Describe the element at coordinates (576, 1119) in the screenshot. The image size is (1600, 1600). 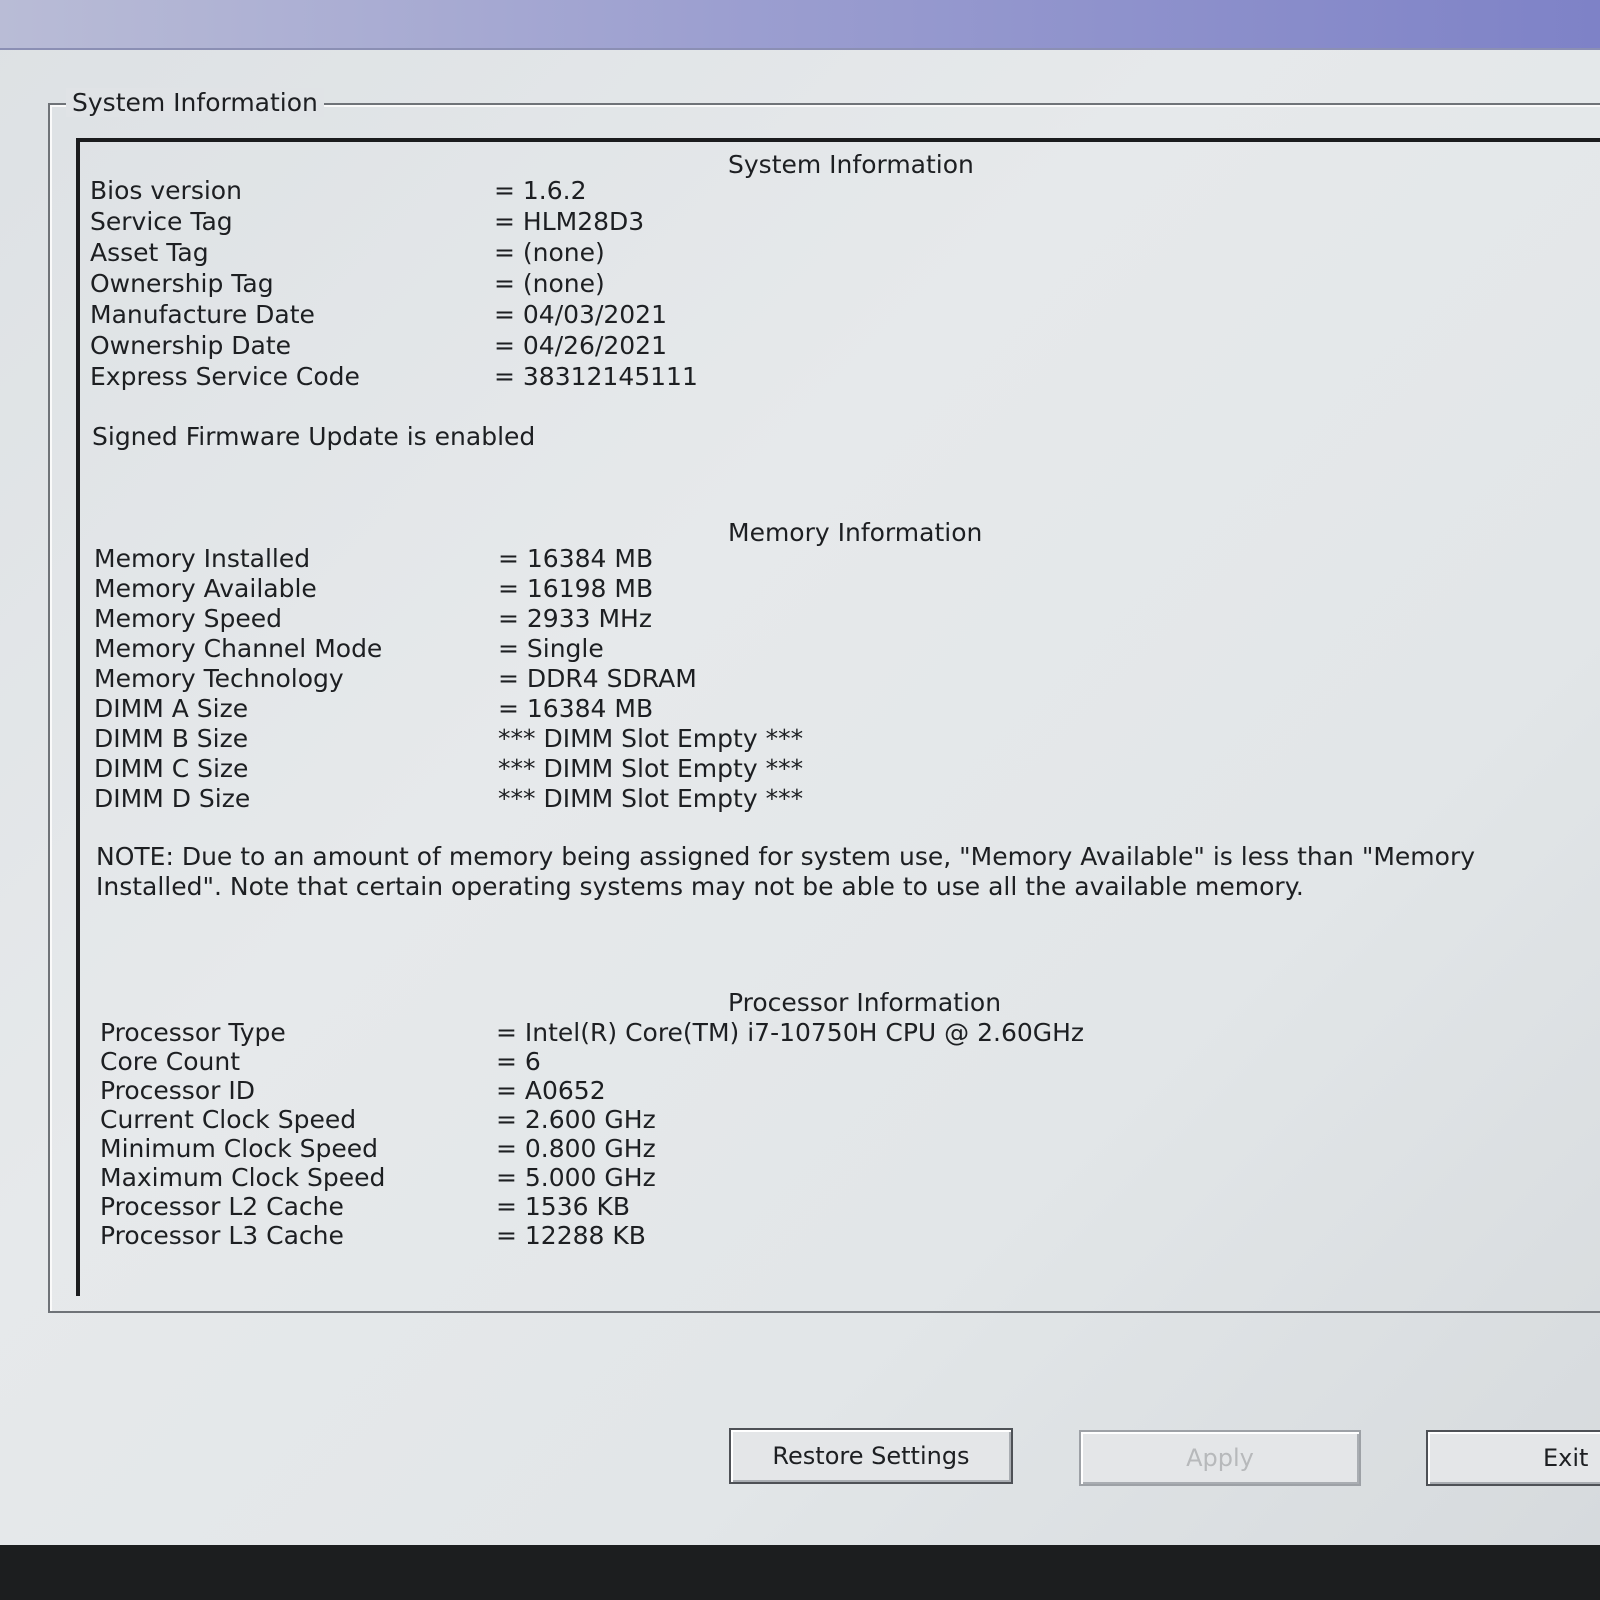
I see `info-value: = 2.600 GHz` at that location.